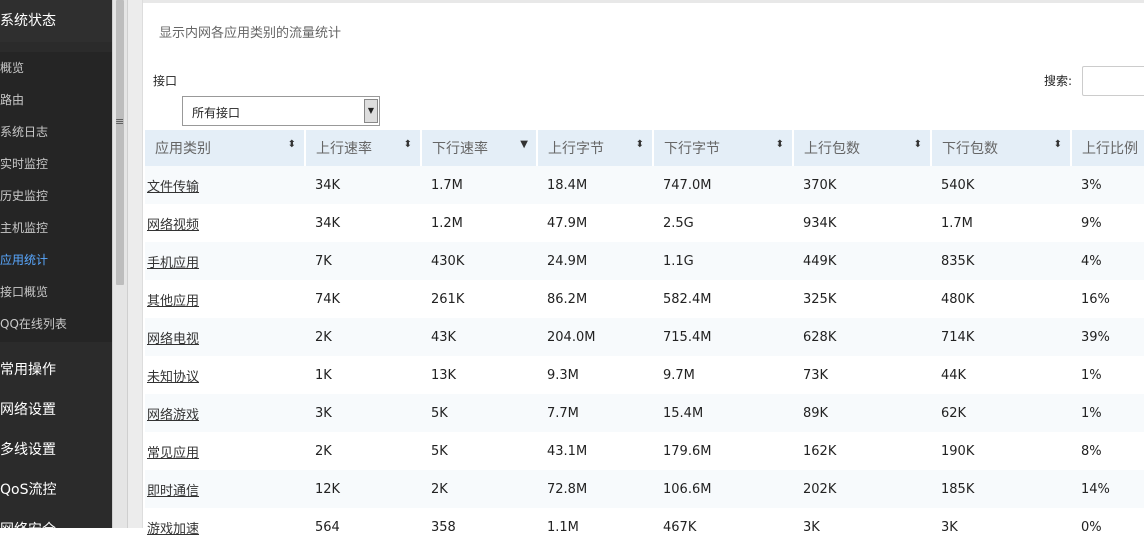 Image resolution: width=1144 pixels, height=546 pixels. What do you see at coordinates (1113, 81) in the screenshot?
I see `search-input` at bounding box center [1113, 81].